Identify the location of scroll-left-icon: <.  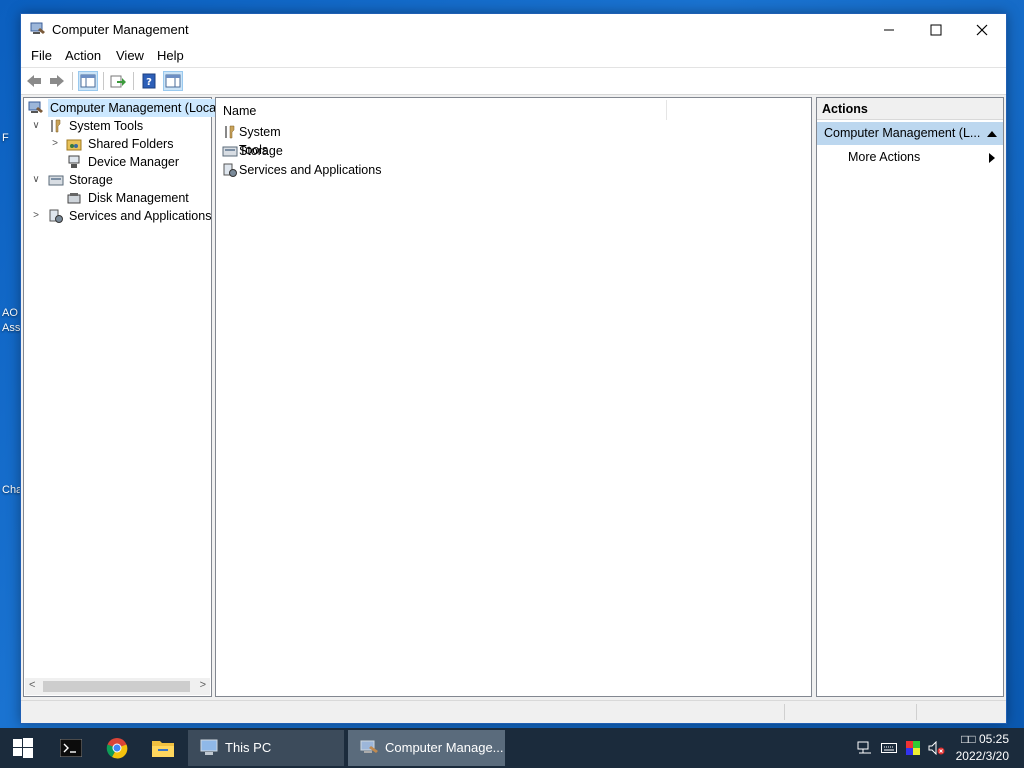
(32, 685).